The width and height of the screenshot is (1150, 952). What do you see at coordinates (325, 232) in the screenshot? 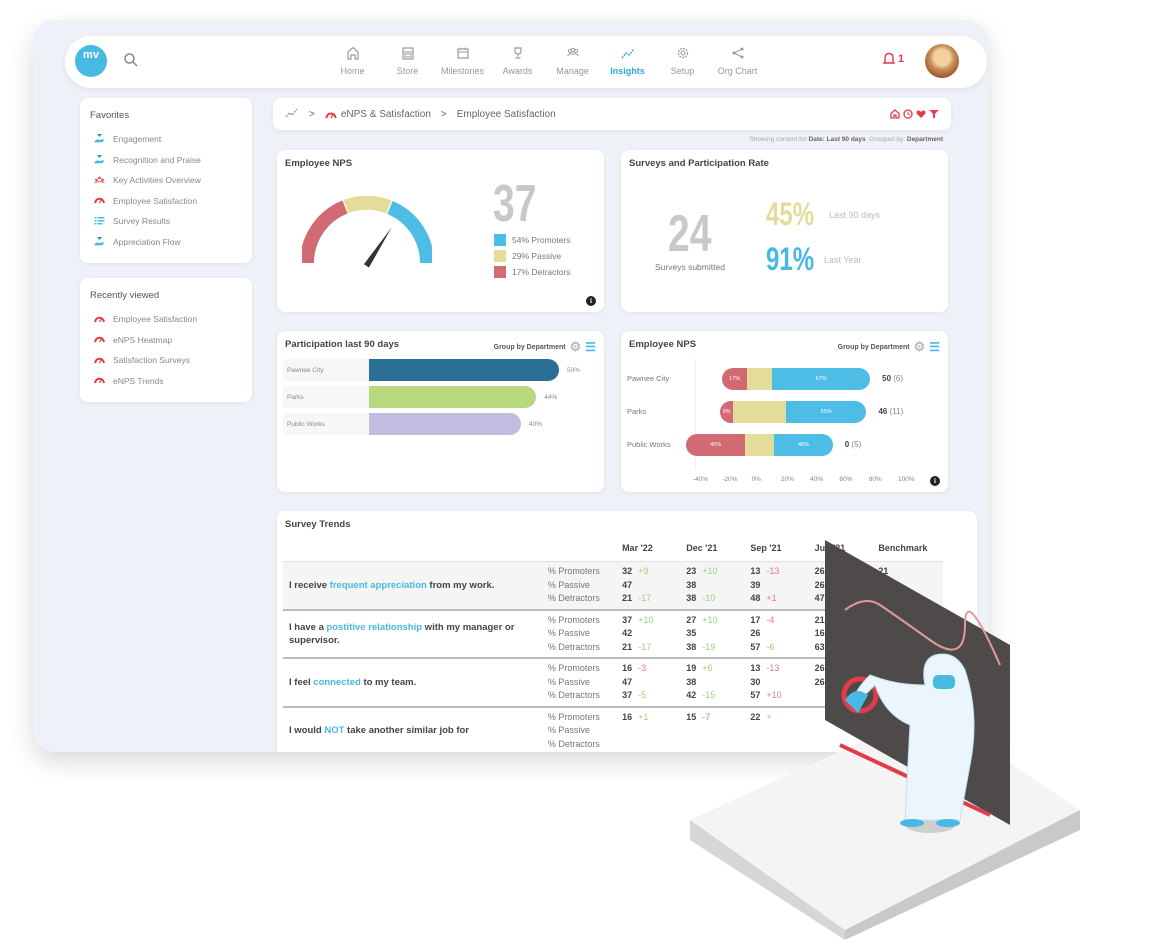
I see `gauge-detractors-arc` at bounding box center [325, 232].